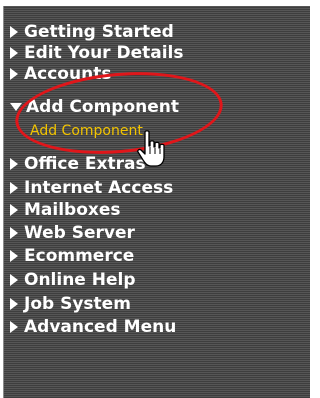 The width and height of the screenshot is (320, 398). I want to click on menu-item-getting-started: Getting Started, so click(92, 32).